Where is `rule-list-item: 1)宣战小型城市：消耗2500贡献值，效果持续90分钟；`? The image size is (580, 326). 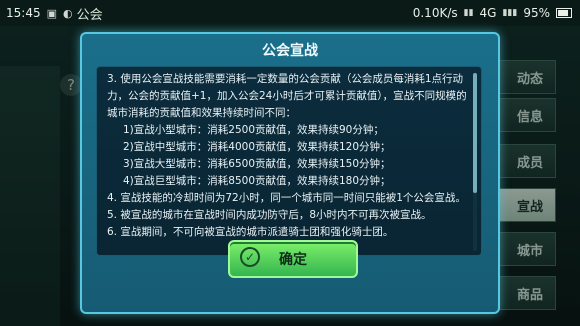
rule-list-item: 1)宣战小型城市：消耗2500贡献值，效果持续90分钟； is located at coordinates (253, 130).